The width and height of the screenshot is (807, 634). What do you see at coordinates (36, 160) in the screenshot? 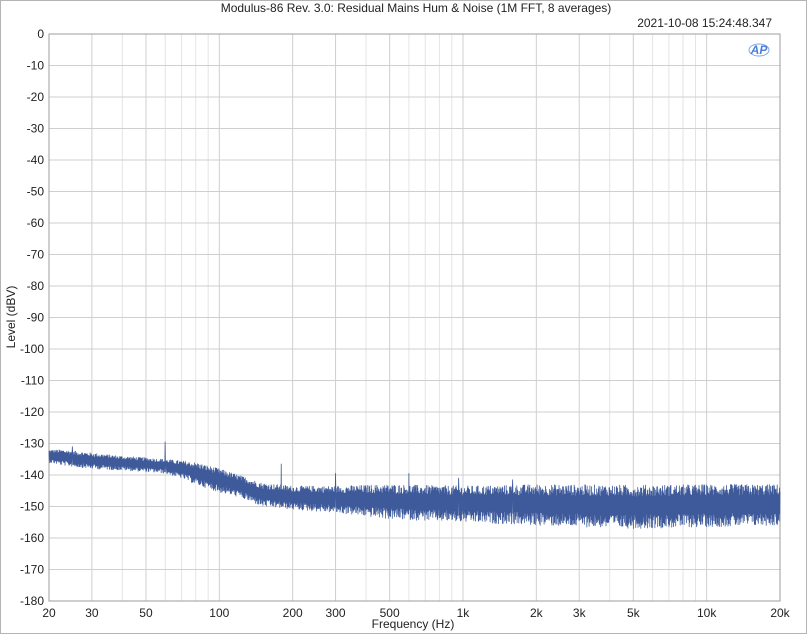
I see `y-tick-label: -40` at bounding box center [36, 160].